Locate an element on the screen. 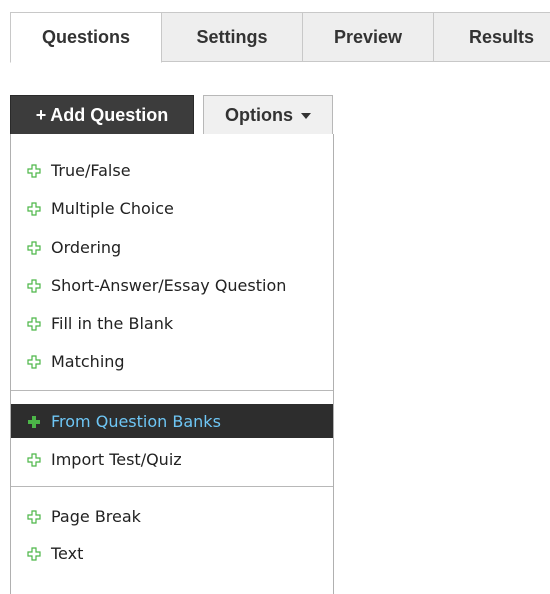  add-question-label: Add Question is located at coordinates (109, 114).